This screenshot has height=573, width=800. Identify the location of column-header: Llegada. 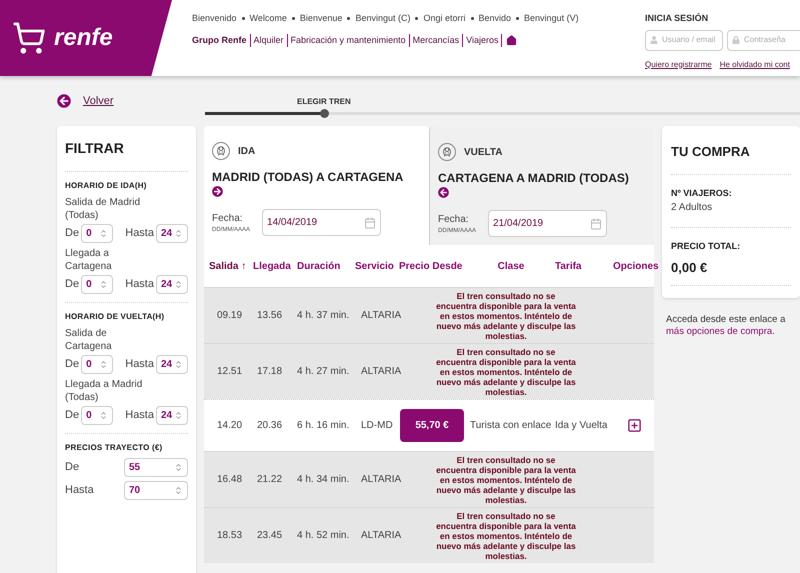
(275, 266).